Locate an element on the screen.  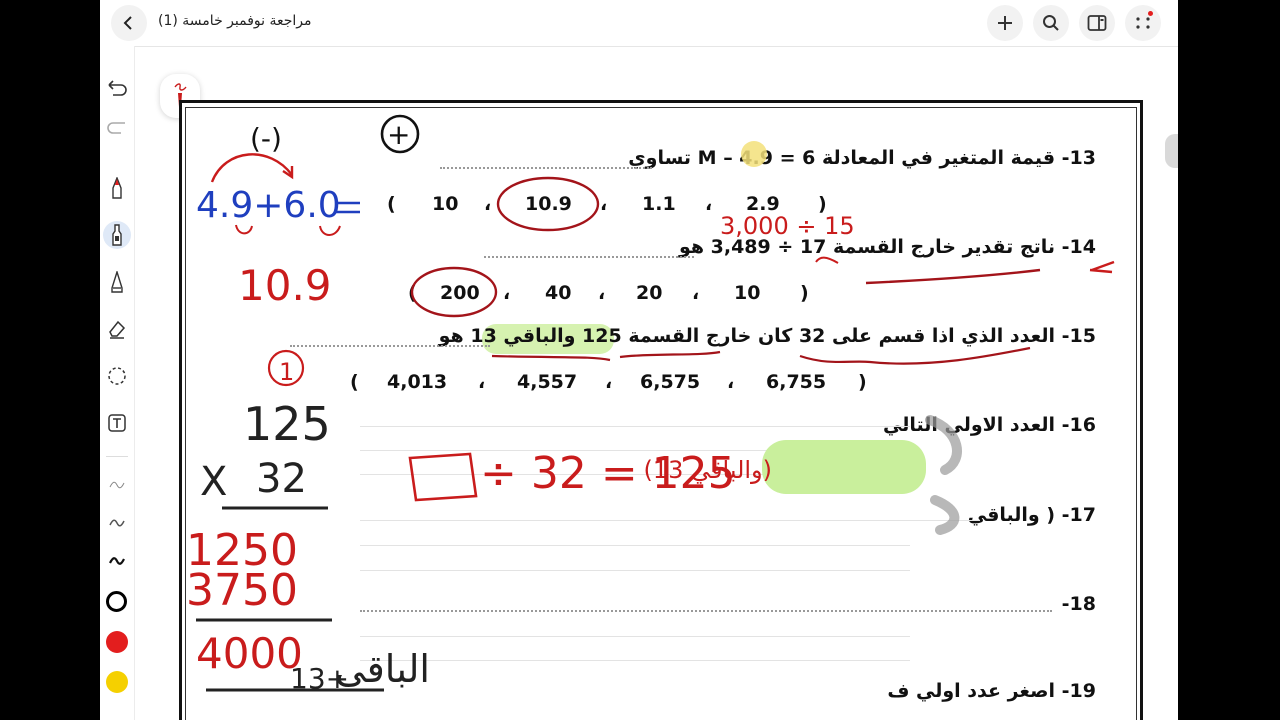
q13-option-1: 10 is located at coordinates (445, 204).